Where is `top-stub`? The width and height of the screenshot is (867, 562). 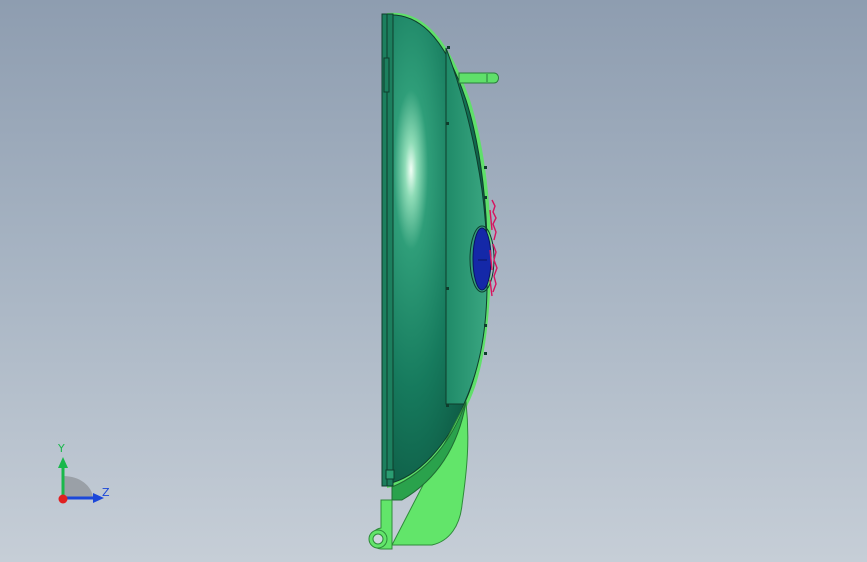 top-stub is located at coordinates (478, 78).